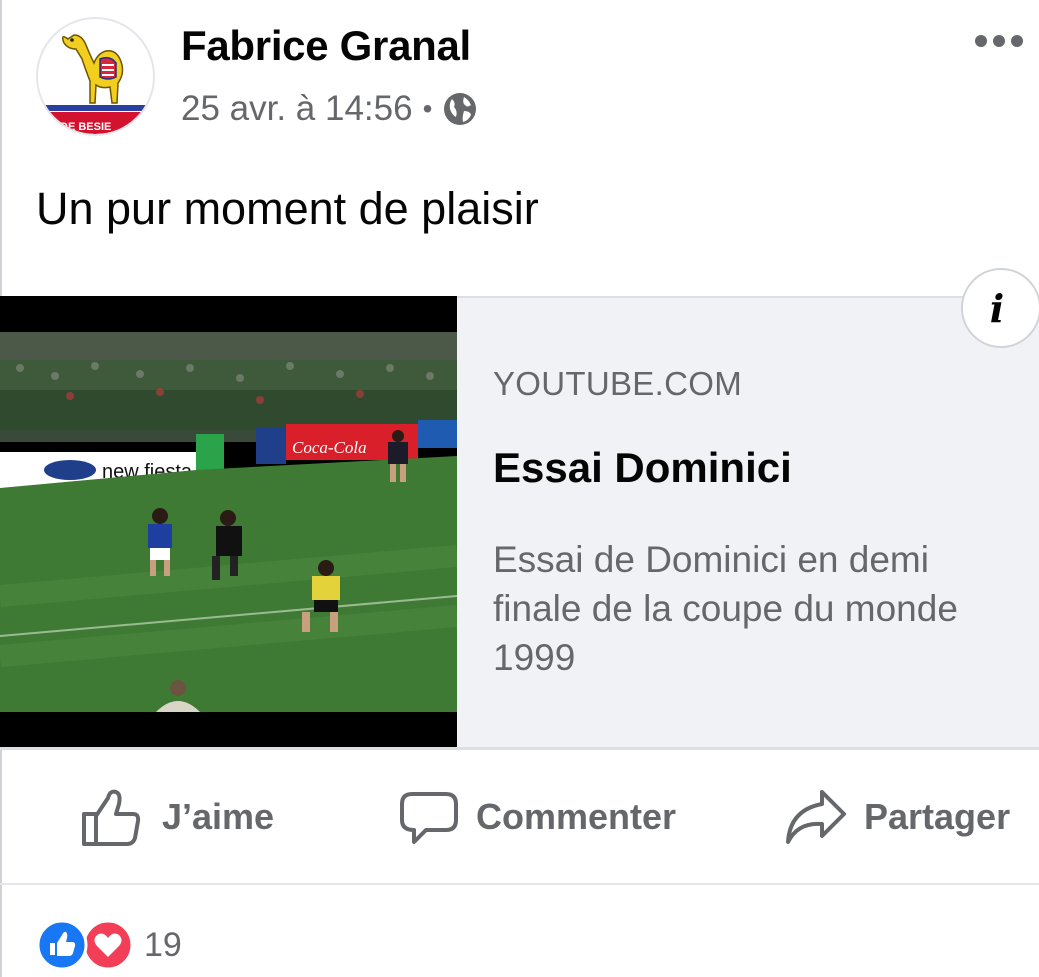 This screenshot has width=1039, height=977. What do you see at coordinates (429, 818) in the screenshot?
I see `comment-bubble-icon` at bounding box center [429, 818].